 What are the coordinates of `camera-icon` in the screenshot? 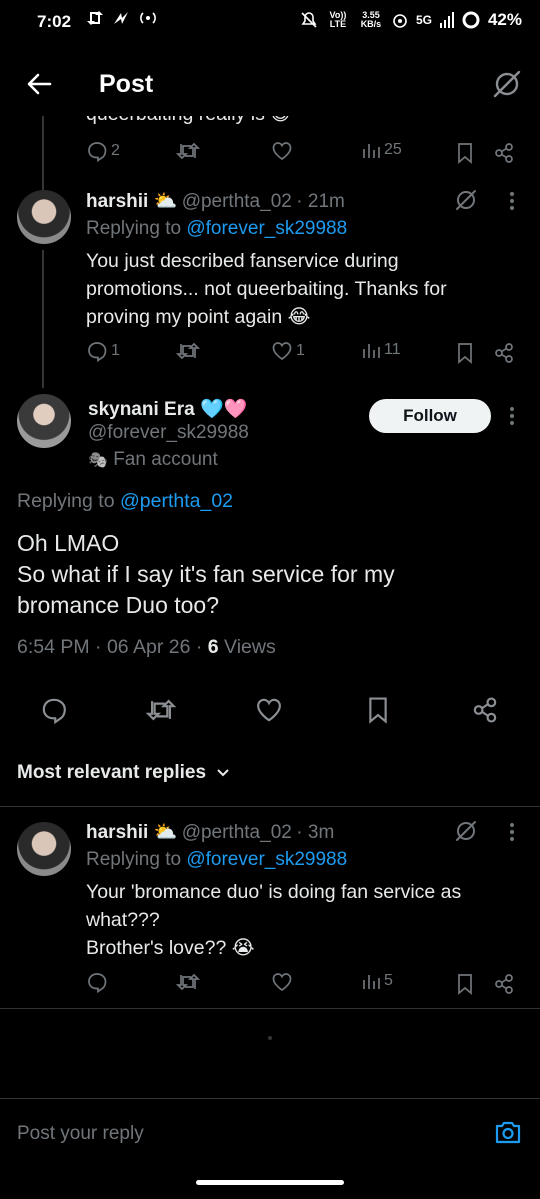 It's located at (508, 1132).